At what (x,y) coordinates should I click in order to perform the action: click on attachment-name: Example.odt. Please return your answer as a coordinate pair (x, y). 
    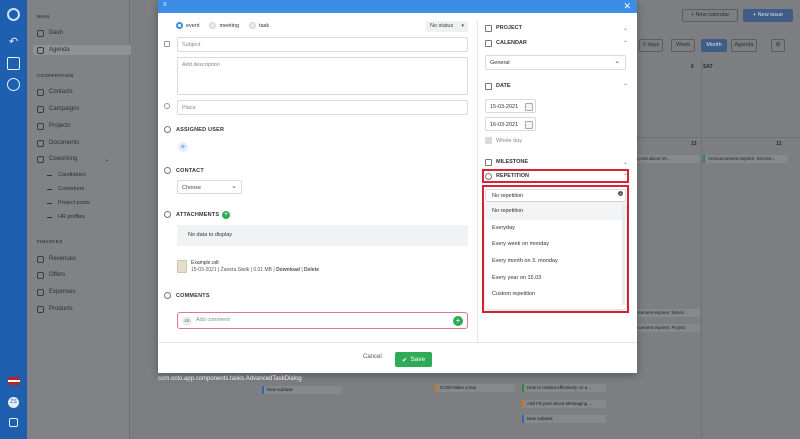
    Looking at the image, I should click on (255, 263).